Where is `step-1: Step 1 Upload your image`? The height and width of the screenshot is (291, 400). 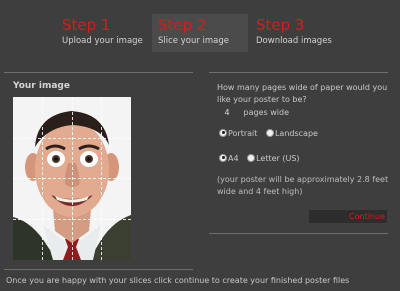
step-1: Step 1 Upload your image is located at coordinates (103, 33).